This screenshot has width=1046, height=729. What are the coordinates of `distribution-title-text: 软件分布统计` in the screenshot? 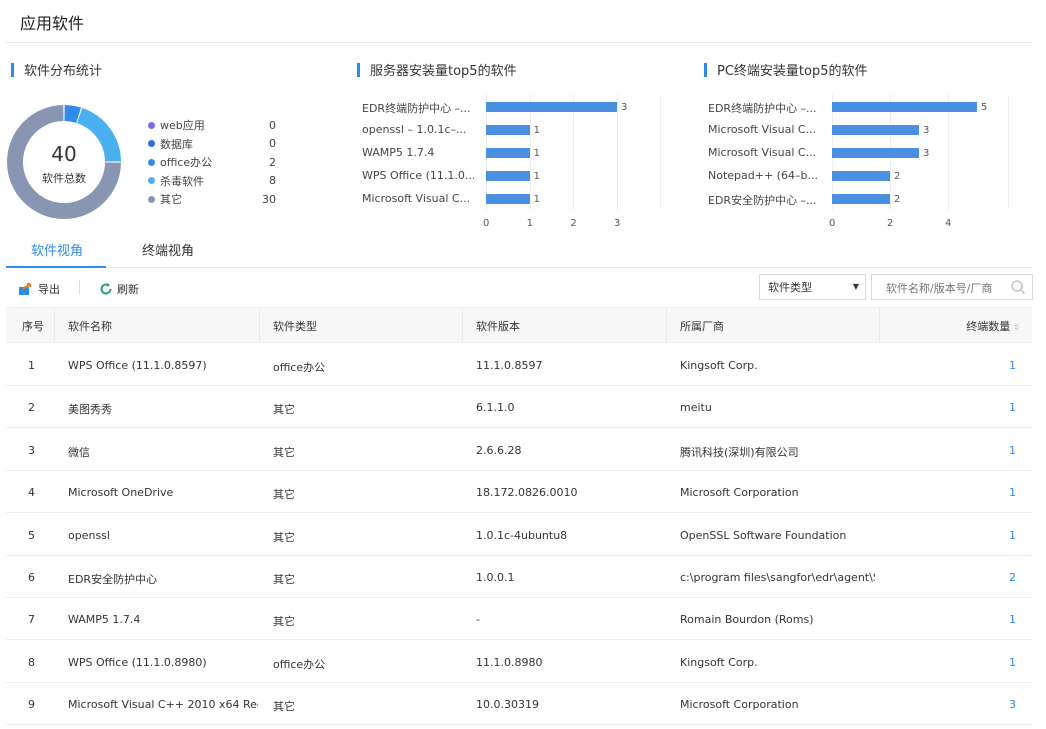 It's located at (63, 71).